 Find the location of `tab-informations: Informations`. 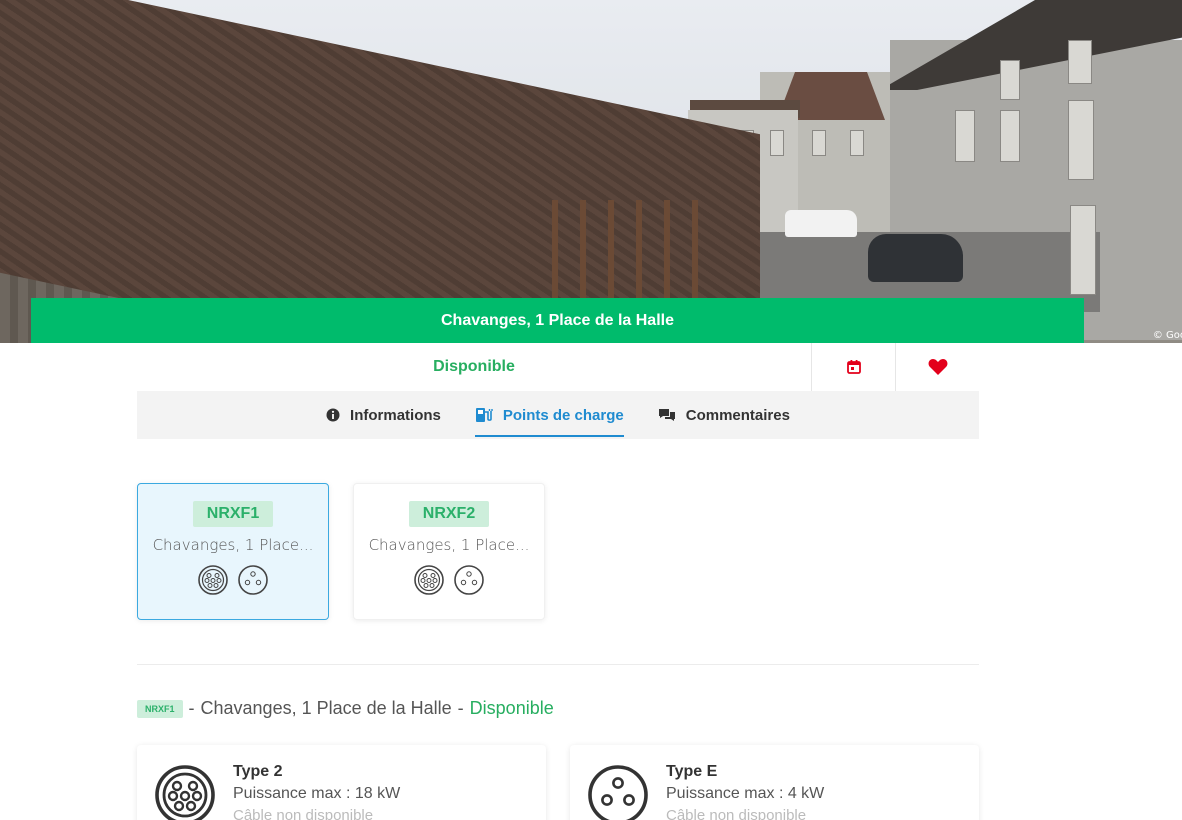

tab-informations: Informations is located at coordinates (383, 415).